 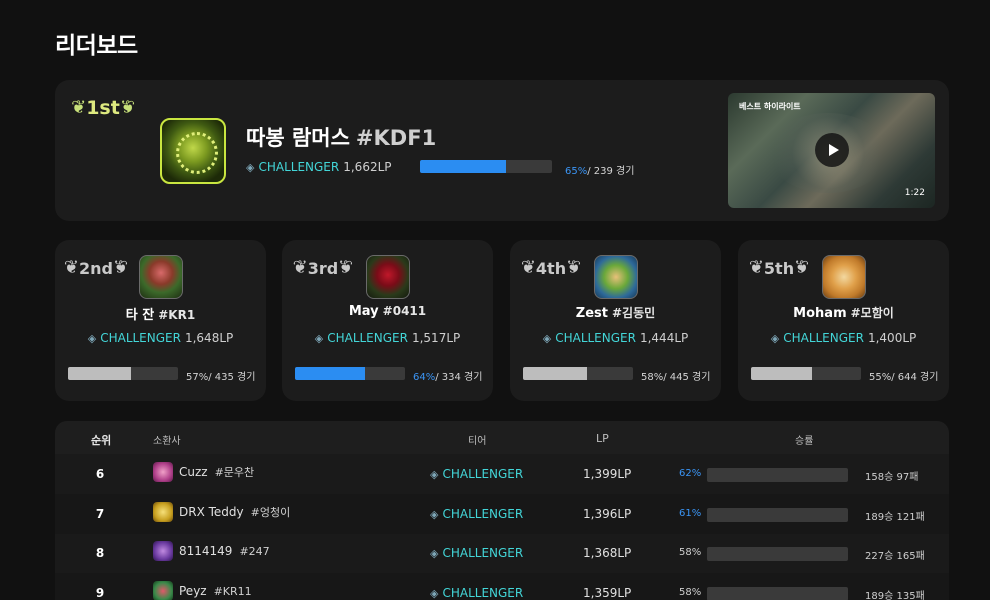 I want to click on table-header: 순위 소환사 티어 LP 승률, so click(x=502, y=437).